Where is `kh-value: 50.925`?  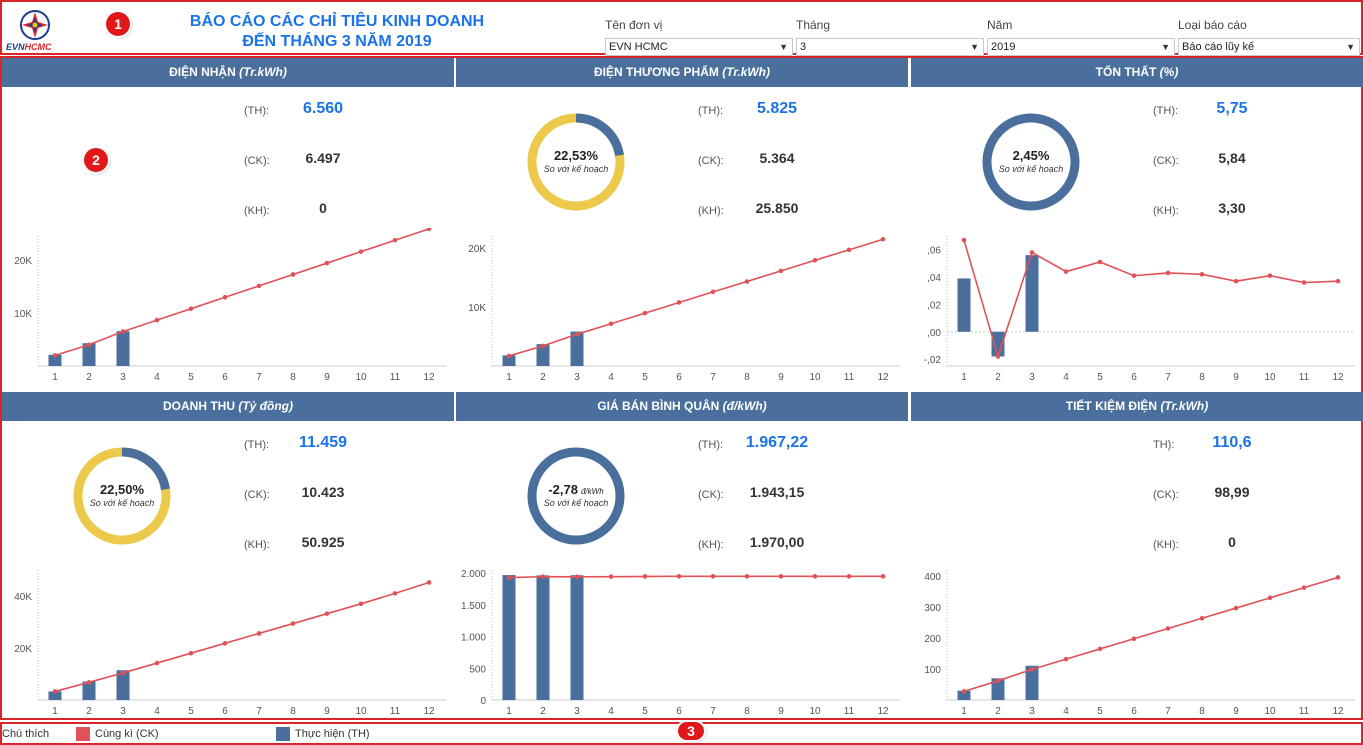 kh-value: 50.925 is located at coordinates (323, 542).